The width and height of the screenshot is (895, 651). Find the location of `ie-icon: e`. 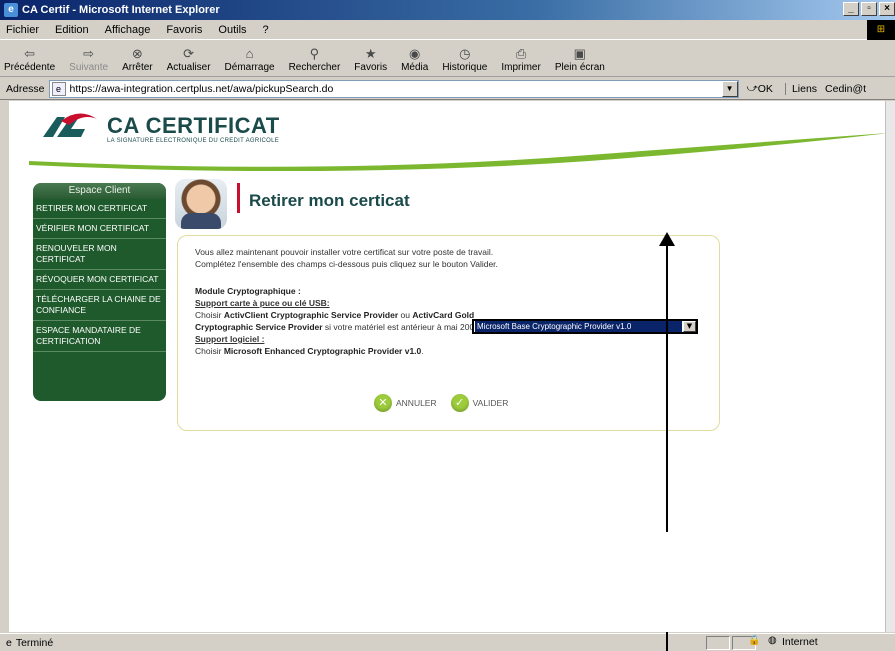

ie-icon: e is located at coordinates (11, 10).